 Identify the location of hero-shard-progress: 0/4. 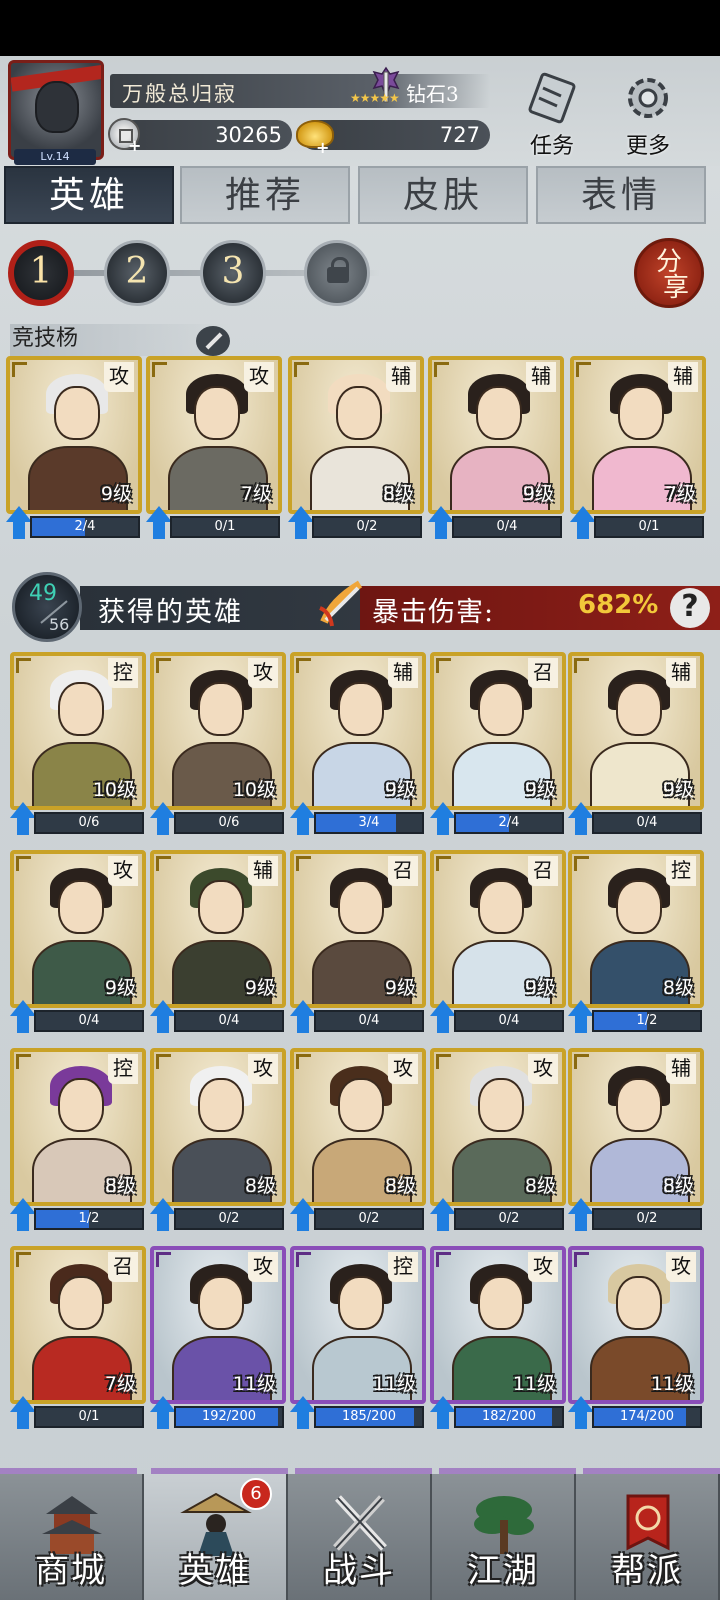
(369, 1021).